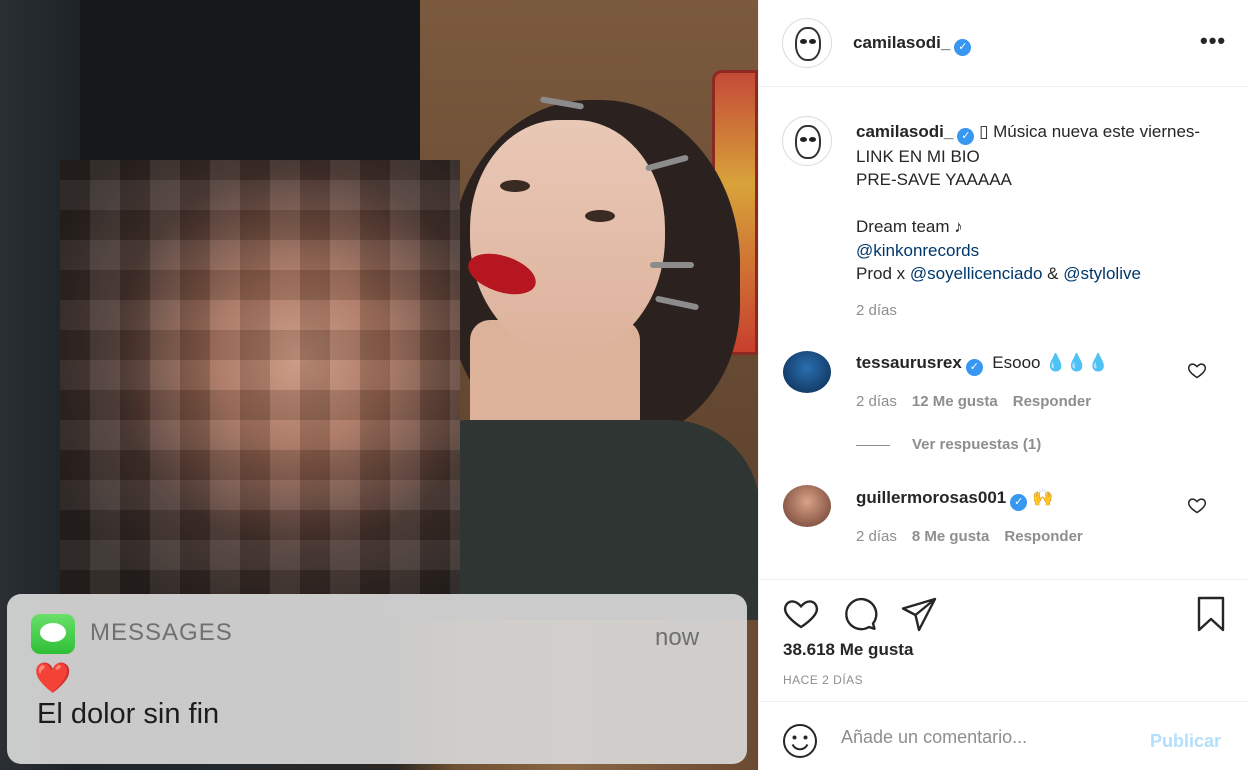  Describe the element at coordinates (53, 678) in the screenshot. I see `heart-emoji-icon: ❤️` at that location.